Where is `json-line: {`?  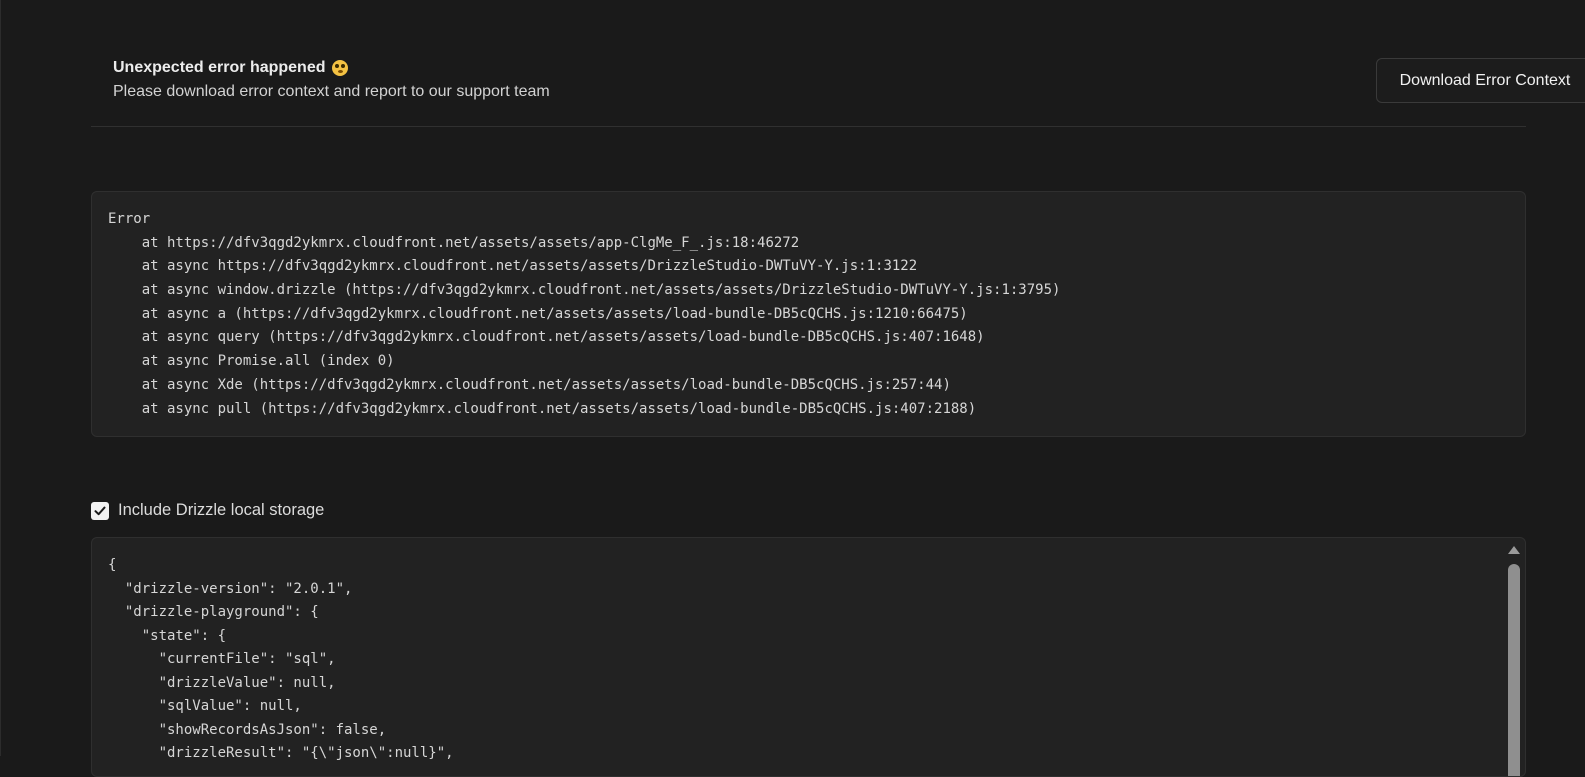 json-line: { is located at coordinates (112, 565).